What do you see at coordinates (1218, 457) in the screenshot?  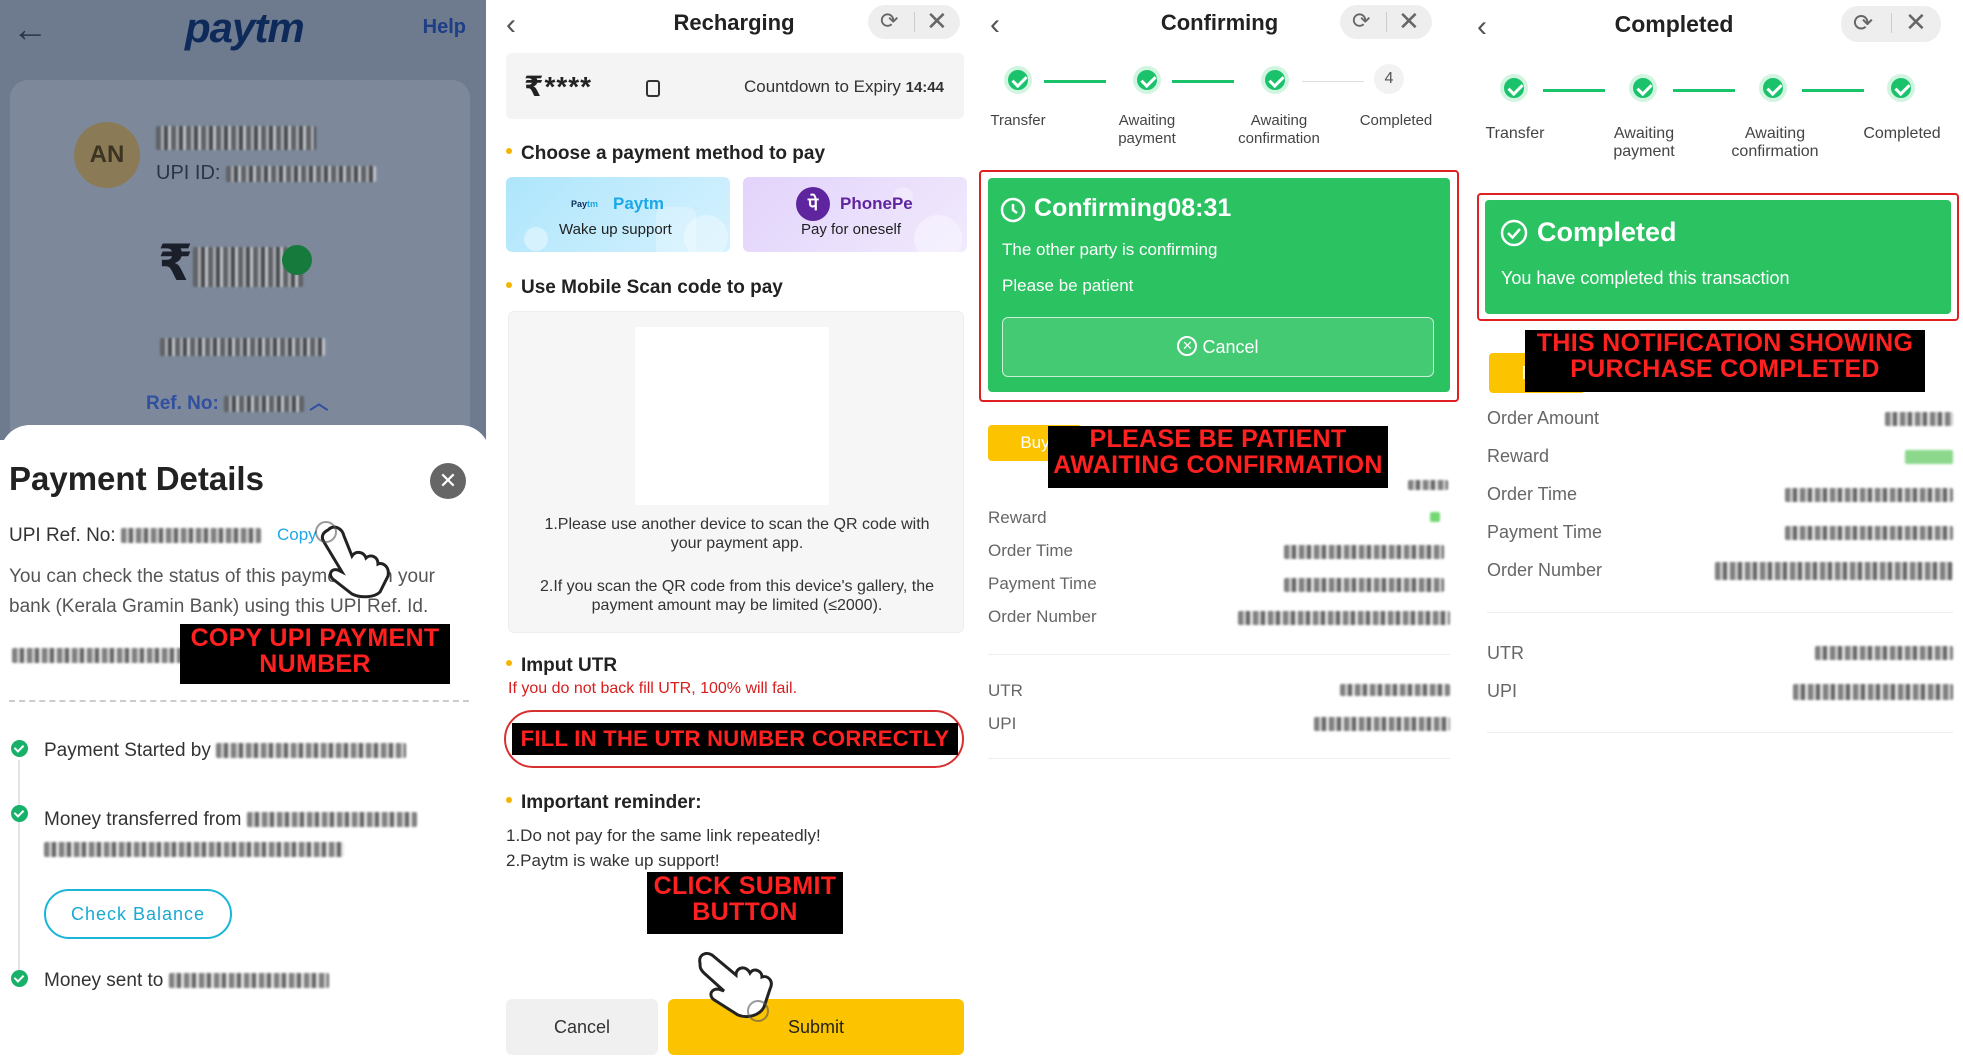 I see `annotation-be-patient: PLEASE BE PATIENT AWAITING CONFIRMATION` at bounding box center [1218, 457].